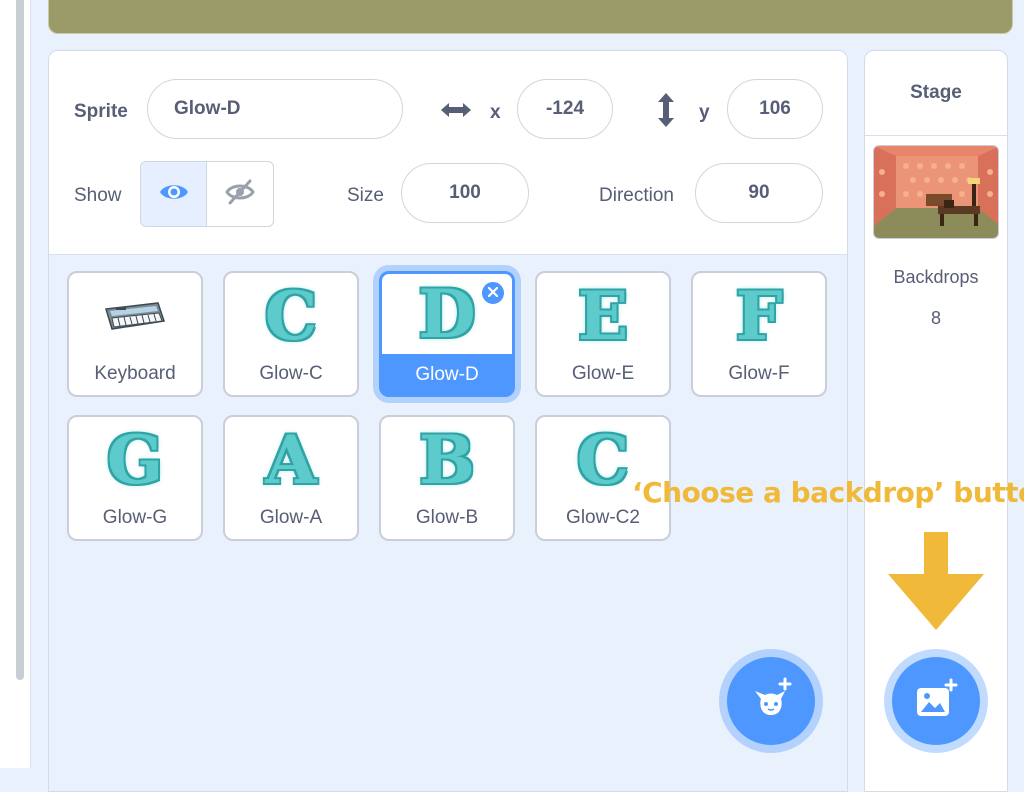  I want to click on sprite-name: Keyboard, so click(135, 373).